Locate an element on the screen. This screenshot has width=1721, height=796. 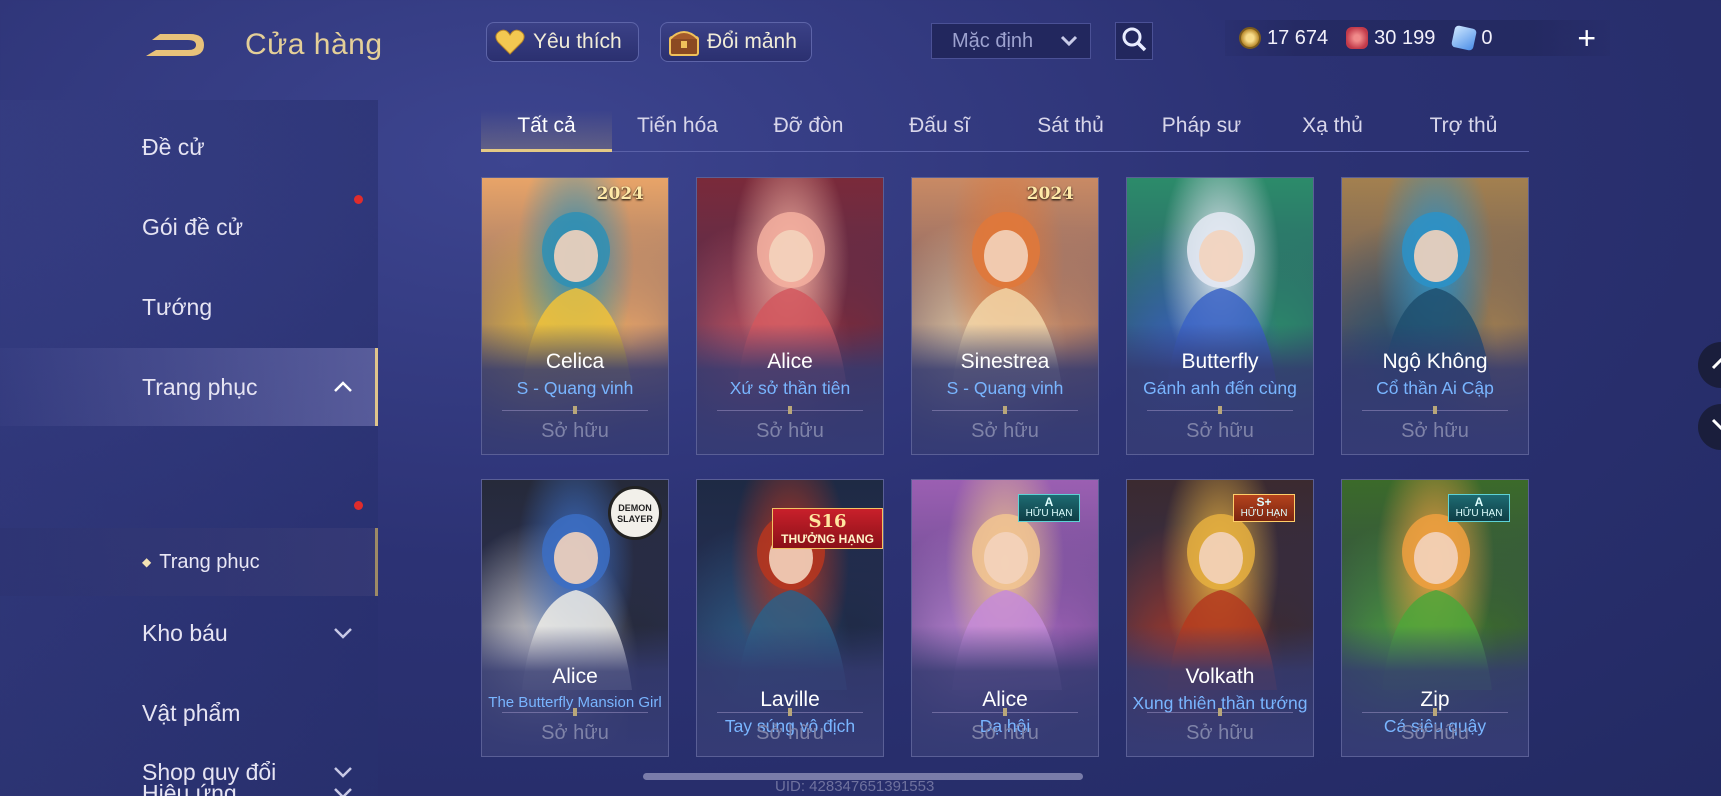
exchange-shards-button: Đổi mảnh is located at coordinates (736, 42).